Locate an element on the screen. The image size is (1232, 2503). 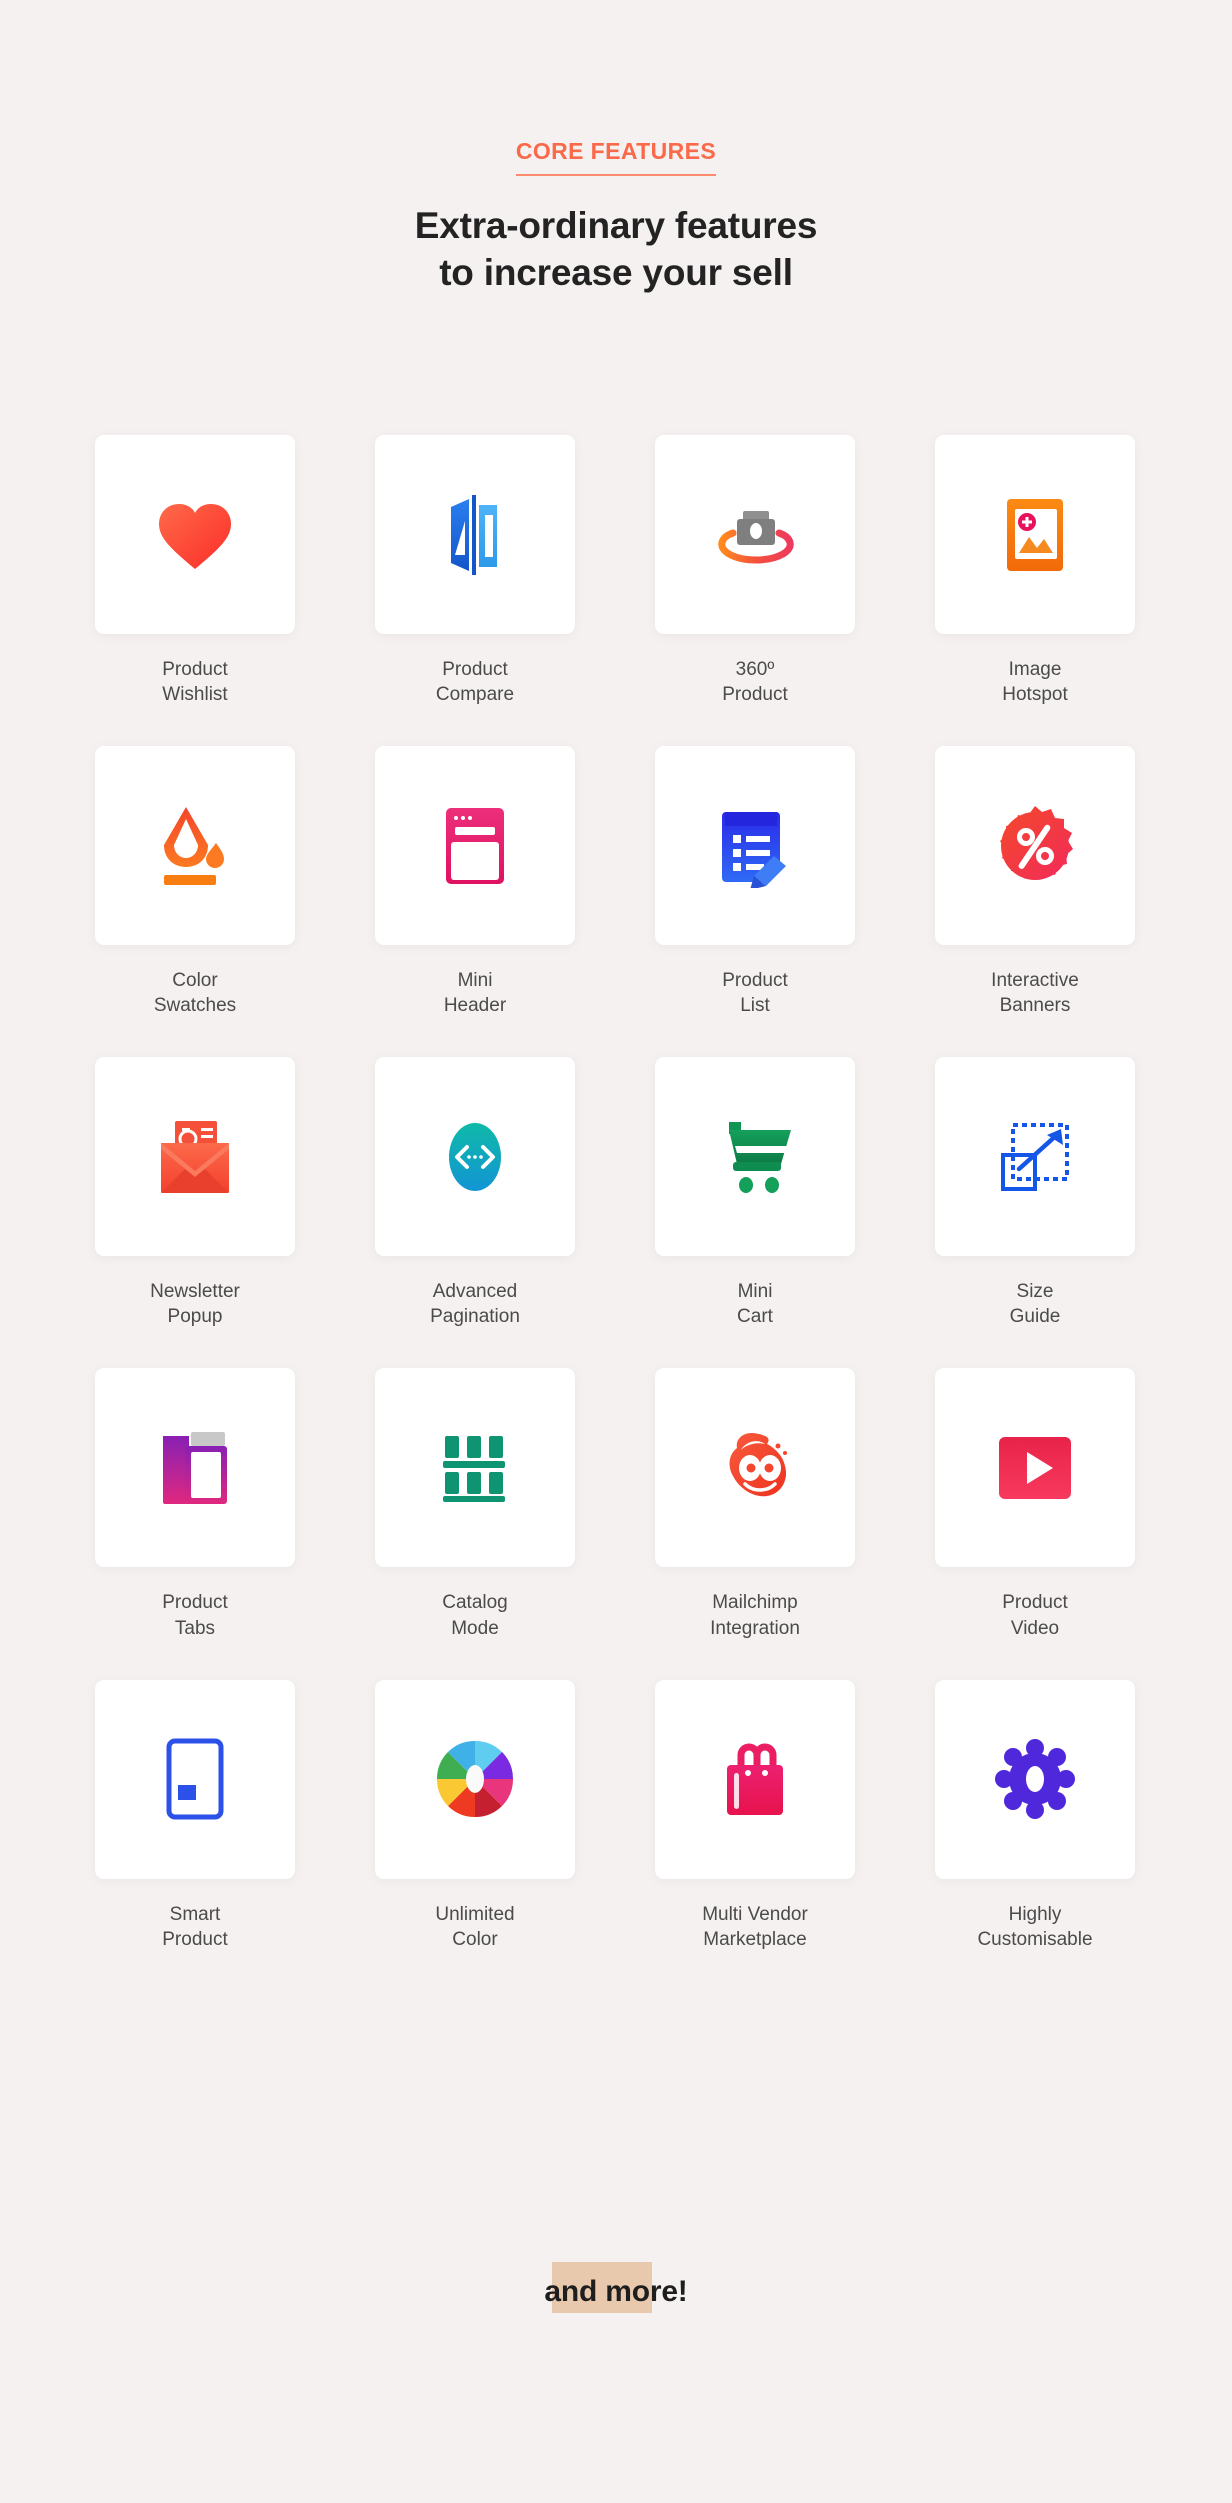
color-wheel-icon is located at coordinates (475, 1779).